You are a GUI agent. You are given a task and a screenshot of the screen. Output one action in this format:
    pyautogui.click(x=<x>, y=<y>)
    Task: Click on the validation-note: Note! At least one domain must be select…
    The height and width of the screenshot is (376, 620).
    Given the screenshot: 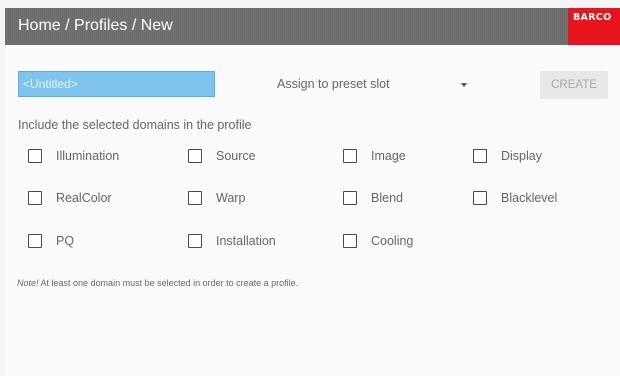 What is the action you would take?
    pyautogui.click(x=157, y=283)
    